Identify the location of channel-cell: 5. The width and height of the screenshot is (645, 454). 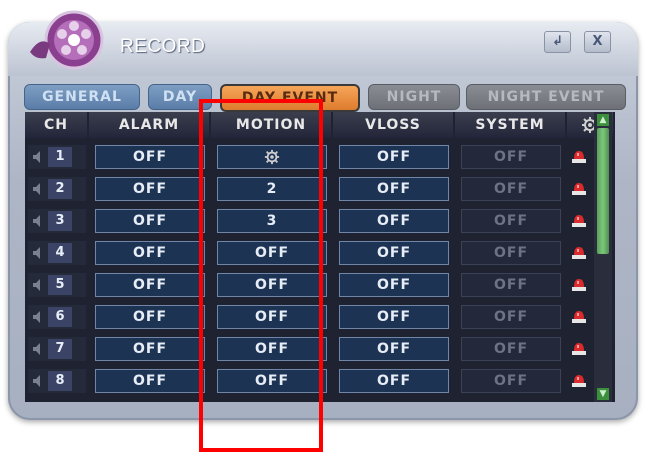
(57, 285).